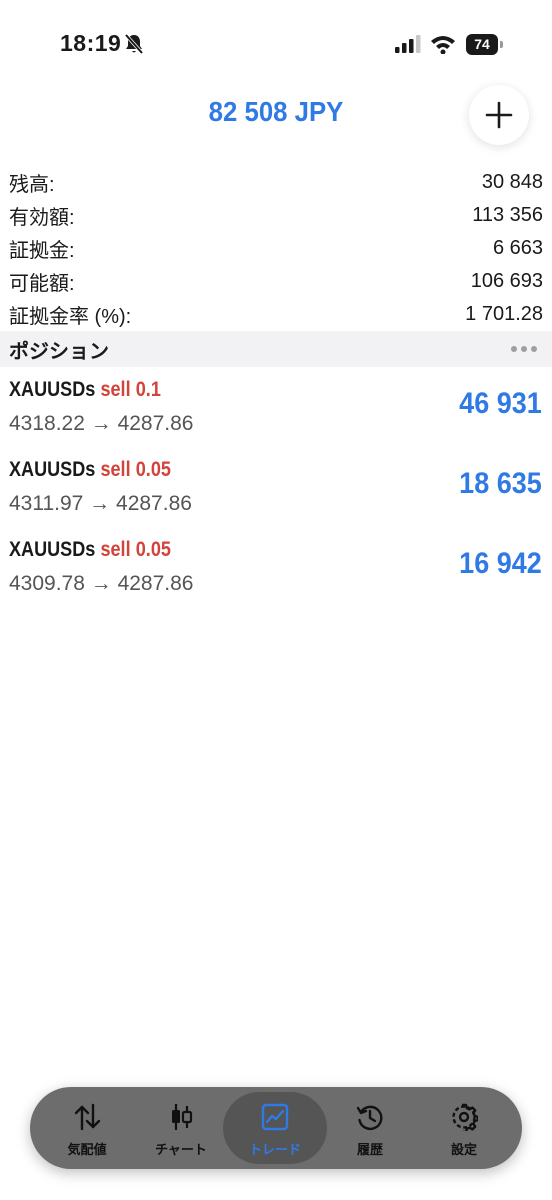 Image resolution: width=552 pixels, height=1200 pixels. Describe the element at coordinates (463, 1149) in the screenshot. I see `tab-label: 設定` at that location.